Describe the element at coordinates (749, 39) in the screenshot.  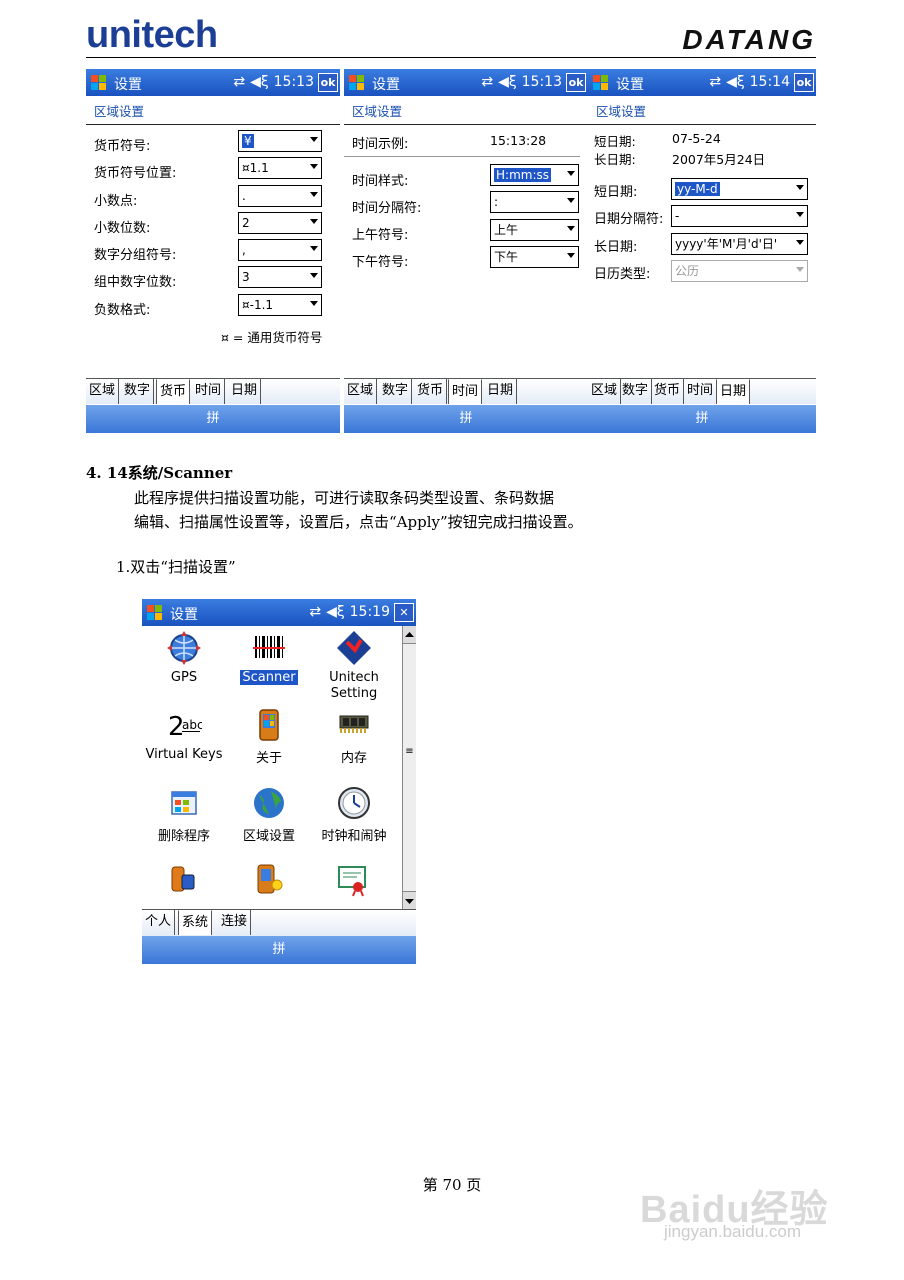
I see `datang-logo: DATANG` at that location.